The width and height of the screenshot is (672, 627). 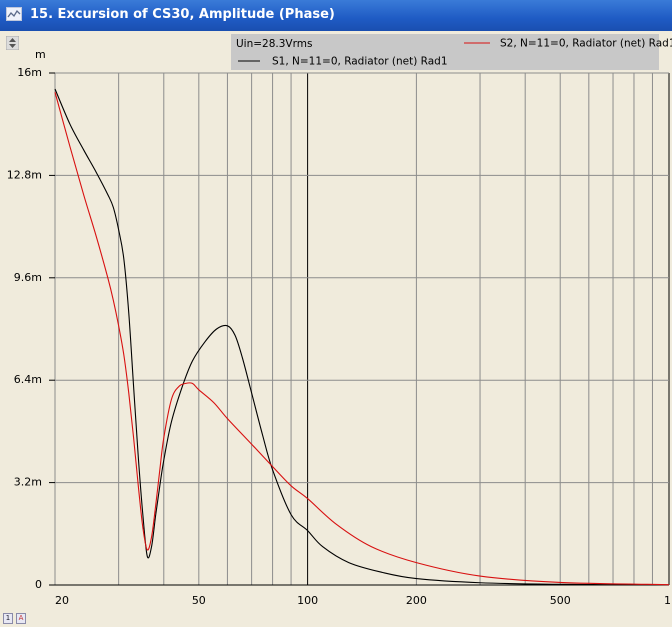 I want to click on window-titlebar: 15. Excursion of CS30, Amplitude (Phase), so click(x=336, y=15).